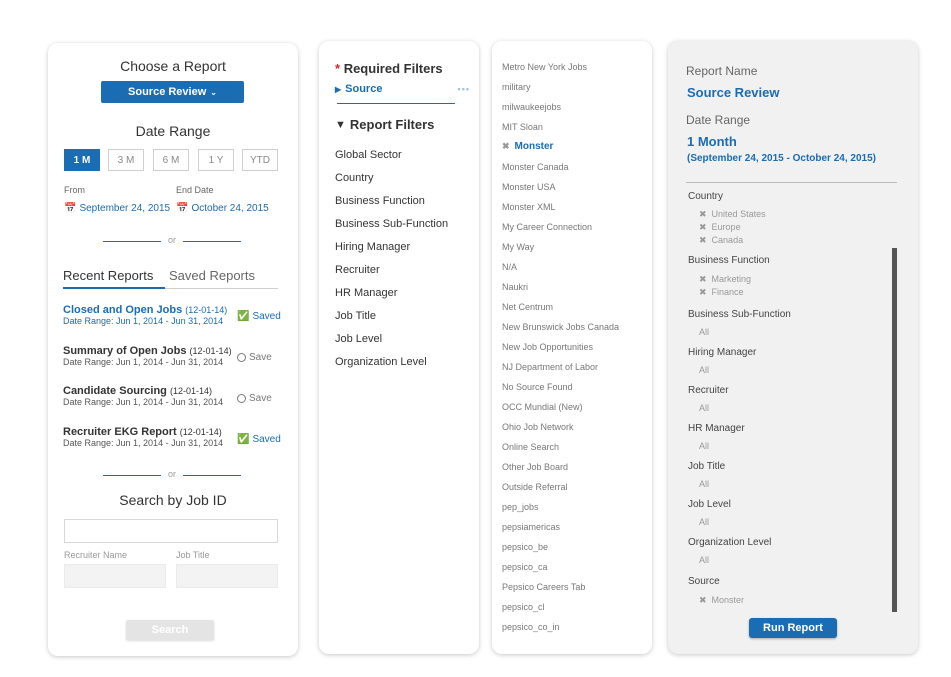 This screenshot has width=951, height=677. What do you see at coordinates (538, 427) in the screenshot?
I see `source-option: Ohio Job Network` at bounding box center [538, 427].